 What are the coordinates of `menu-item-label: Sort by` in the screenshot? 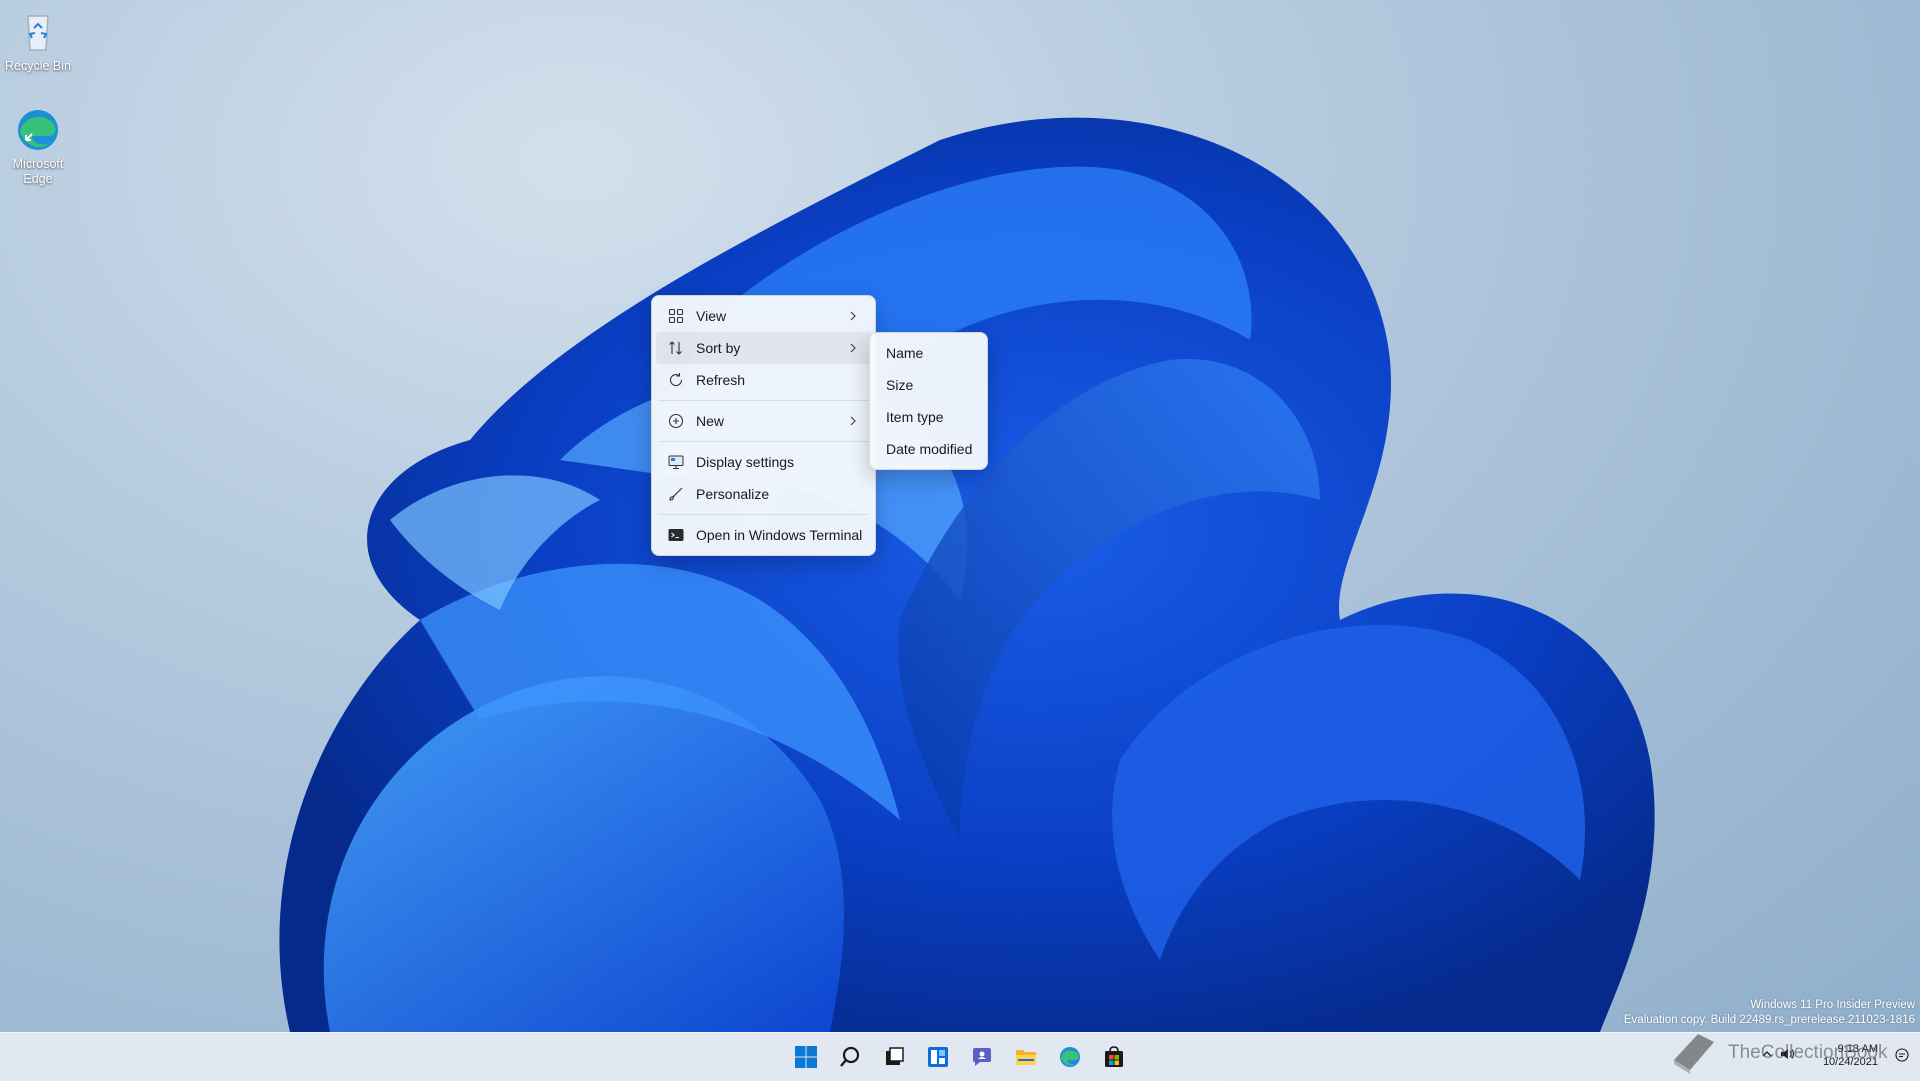 It's located at (718, 348).